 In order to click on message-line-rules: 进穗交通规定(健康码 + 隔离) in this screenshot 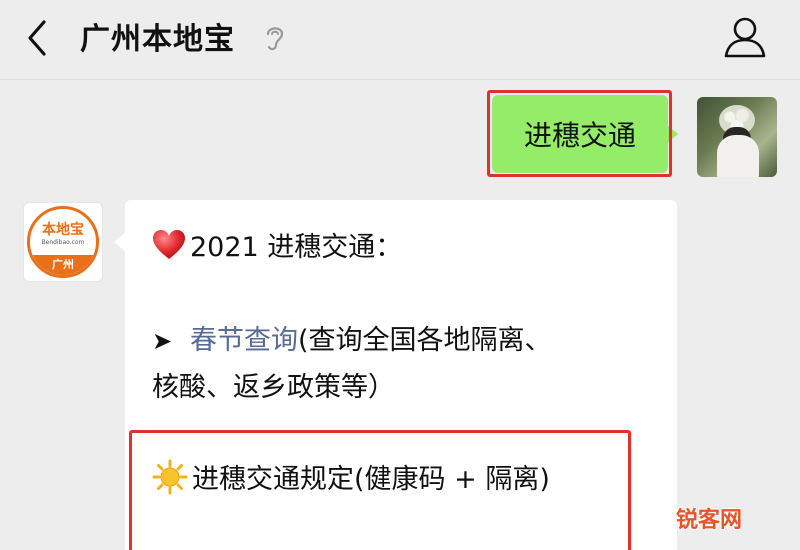, I will do `click(351, 476)`.